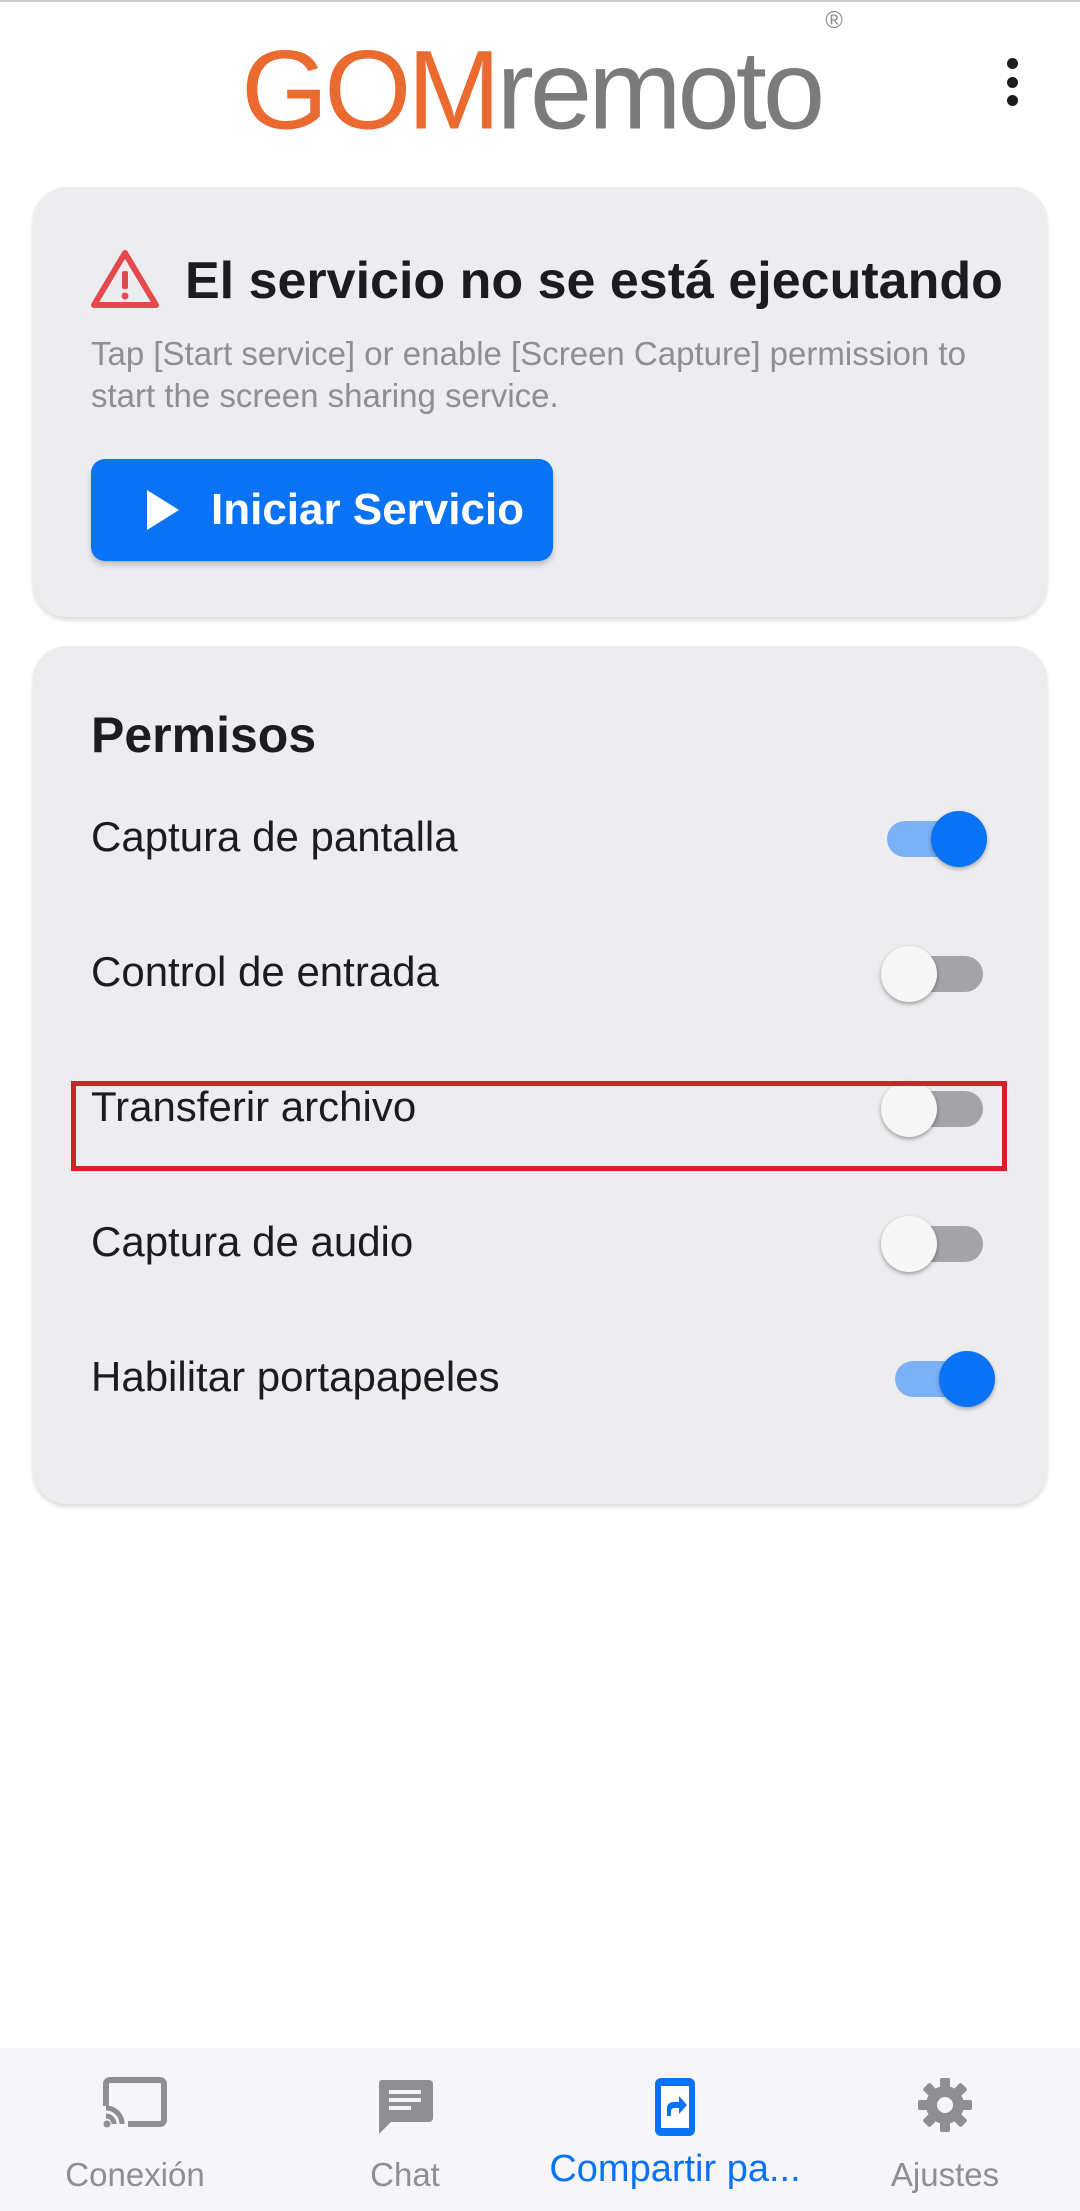  What do you see at coordinates (945, 2174) in the screenshot?
I see `nav-label: Ajustes` at bounding box center [945, 2174].